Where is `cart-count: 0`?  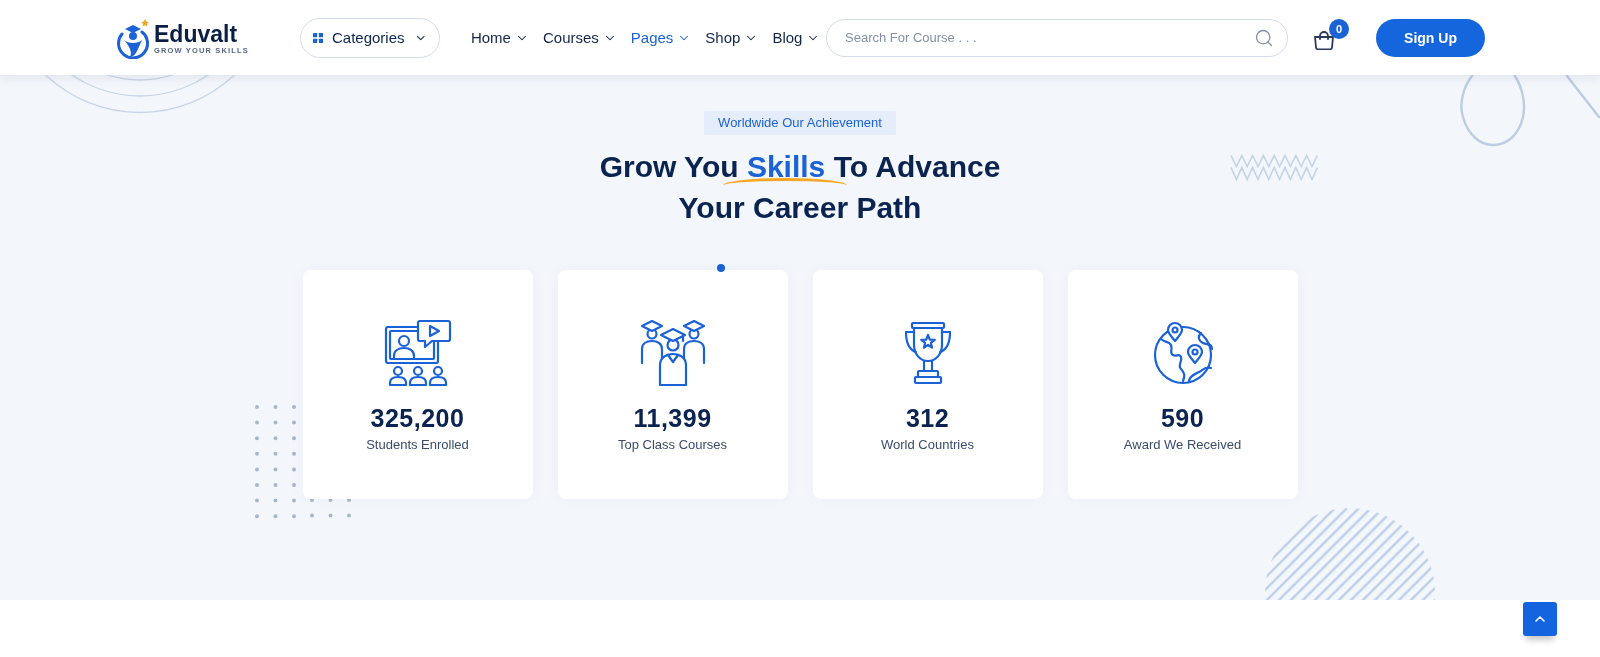
cart-count: 0 is located at coordinates (1339, 29).